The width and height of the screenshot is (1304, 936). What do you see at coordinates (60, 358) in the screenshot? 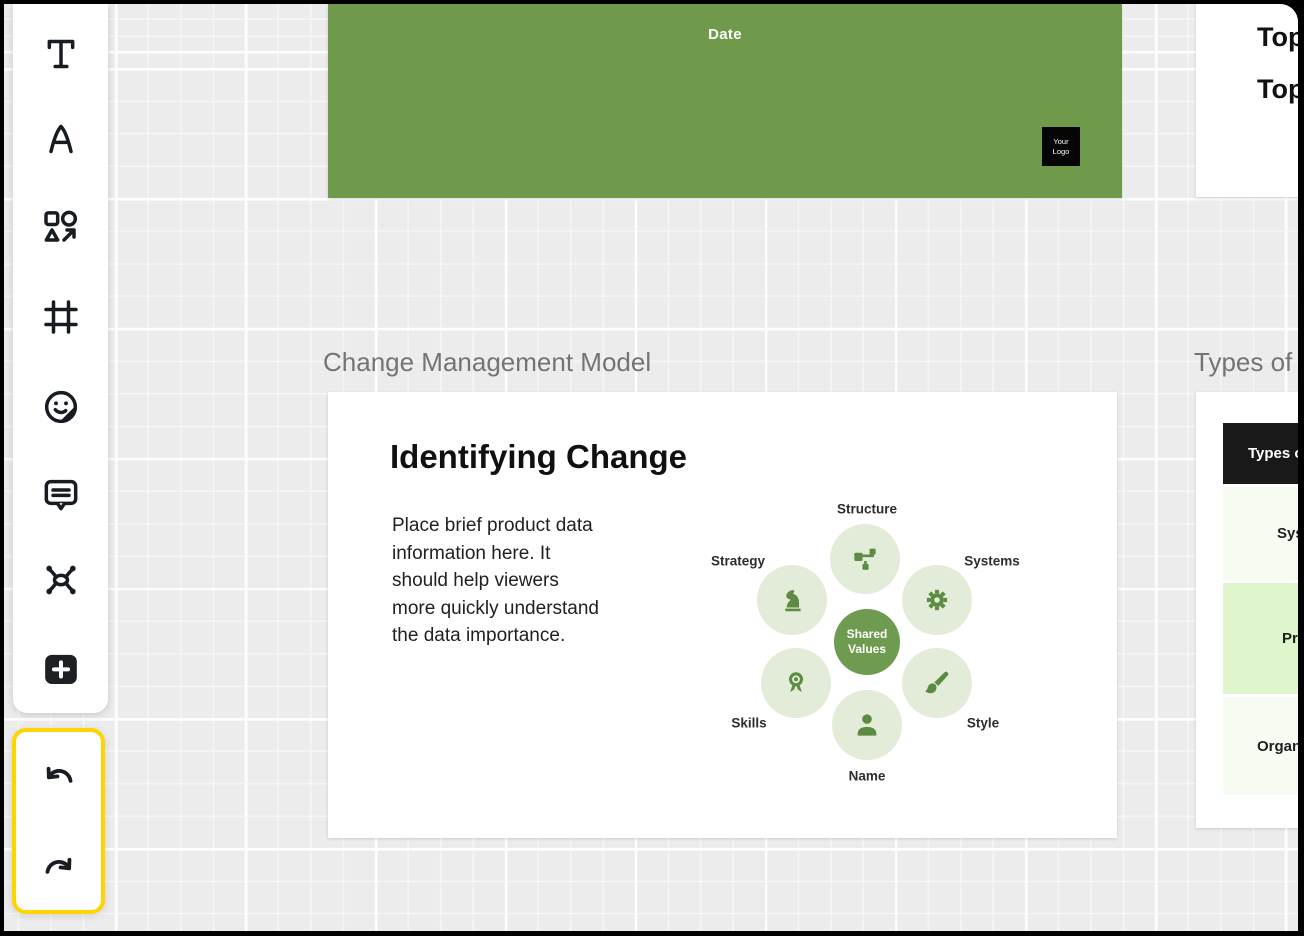
I see `toolbar` at bounding box center [60, 358].